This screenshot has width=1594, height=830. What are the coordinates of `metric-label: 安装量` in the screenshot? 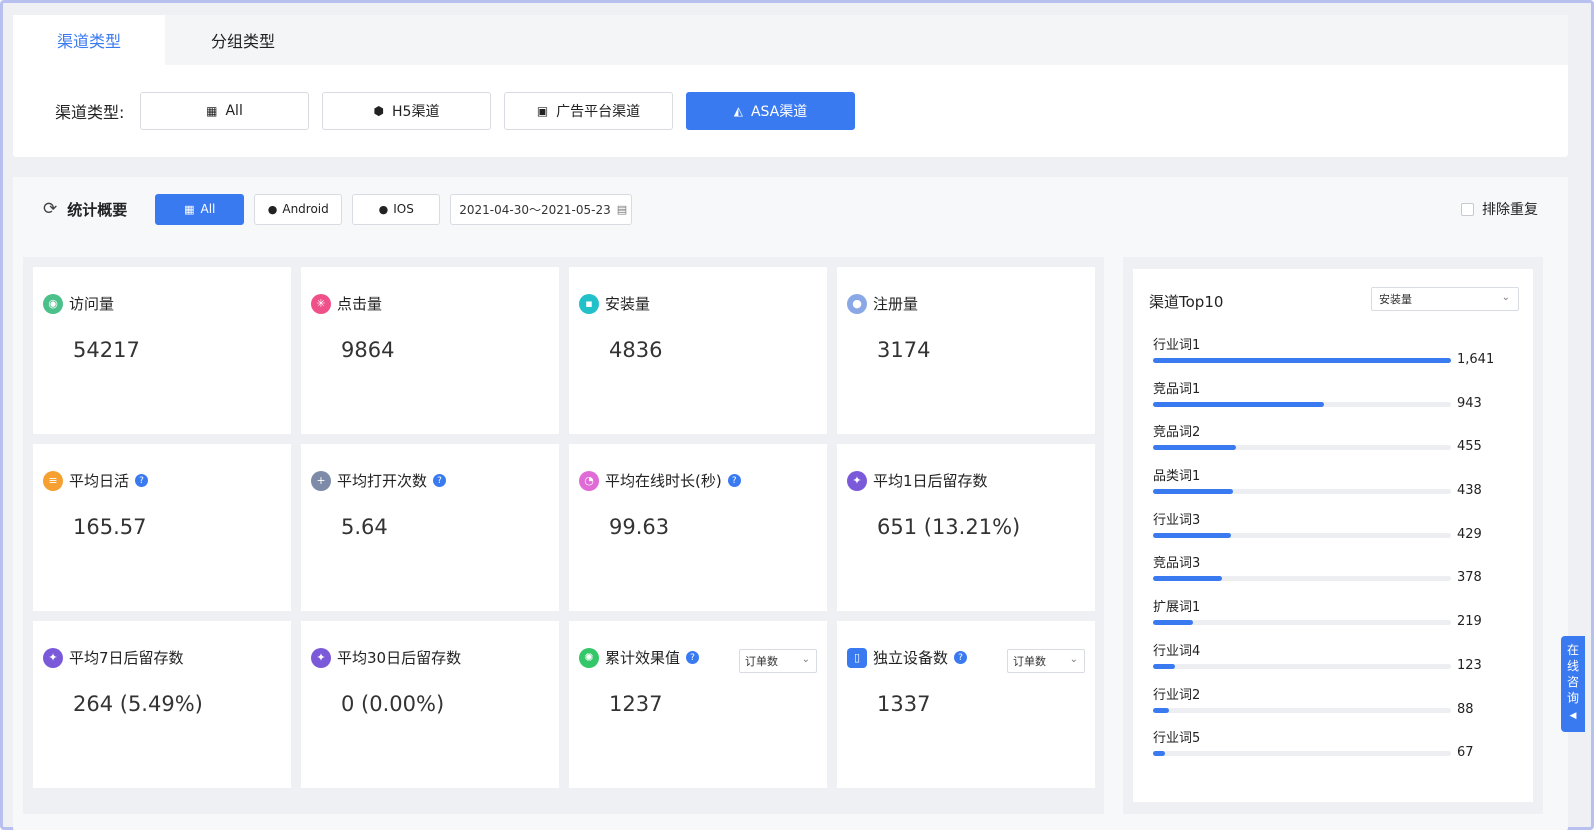 It's located at (628, 304).